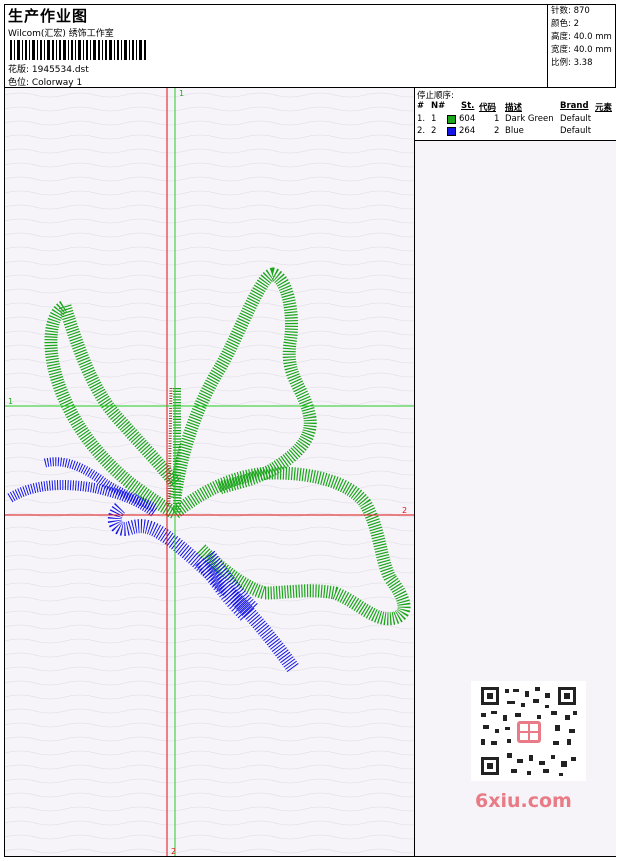 The image size is (620, 861). I want to click on color-row: 2. 2 264 2 Blue Default, so click(515, 132).